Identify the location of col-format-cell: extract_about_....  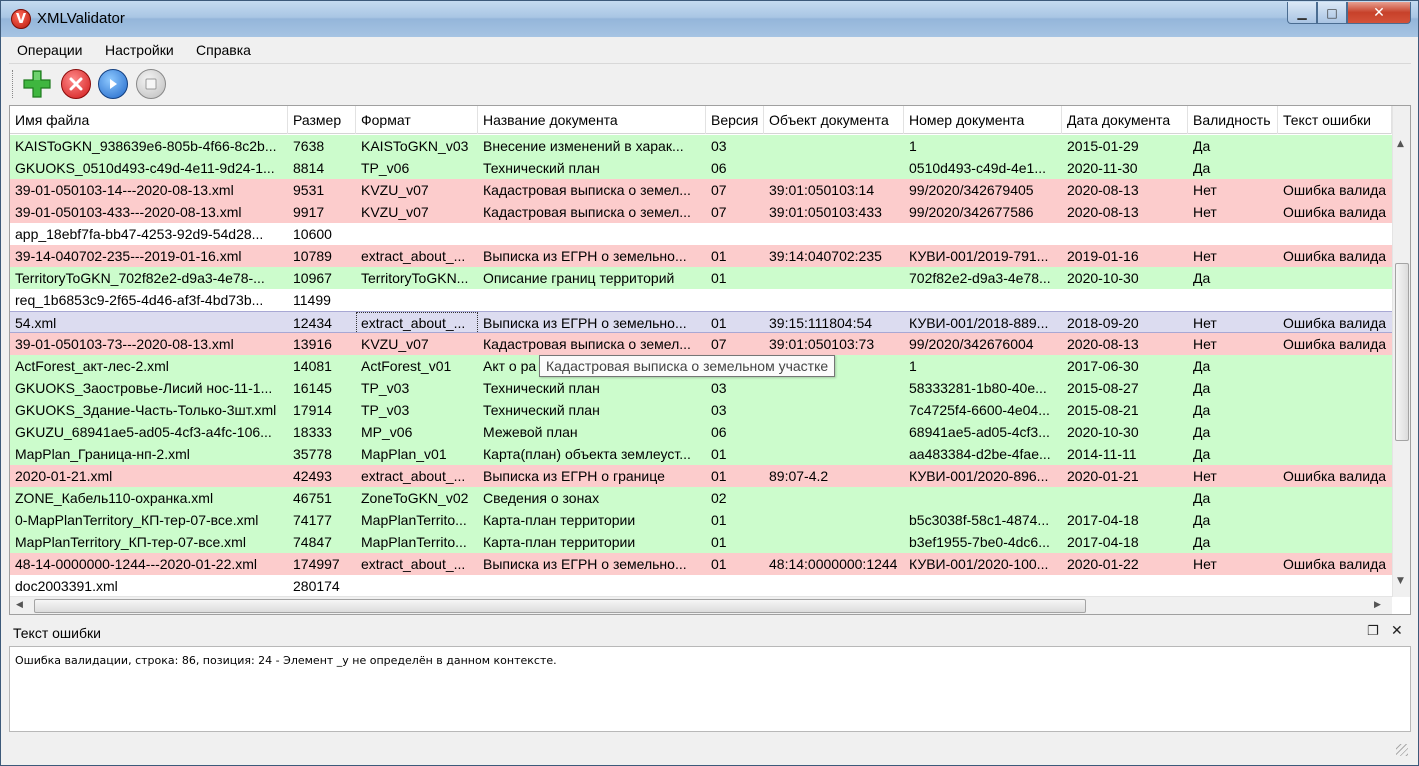
(417, 323).